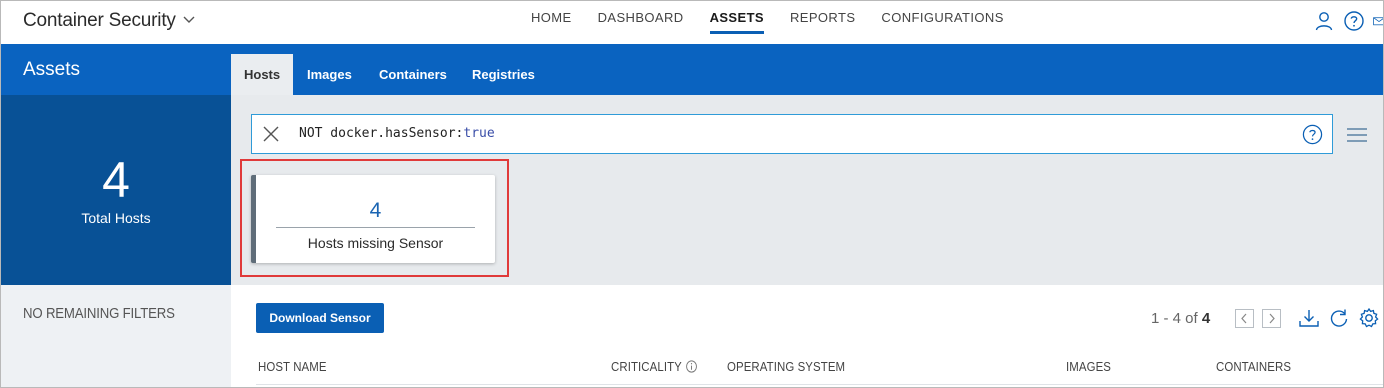  I want to click on nav-dashboard: DASHBOARD, so click(641, 22).